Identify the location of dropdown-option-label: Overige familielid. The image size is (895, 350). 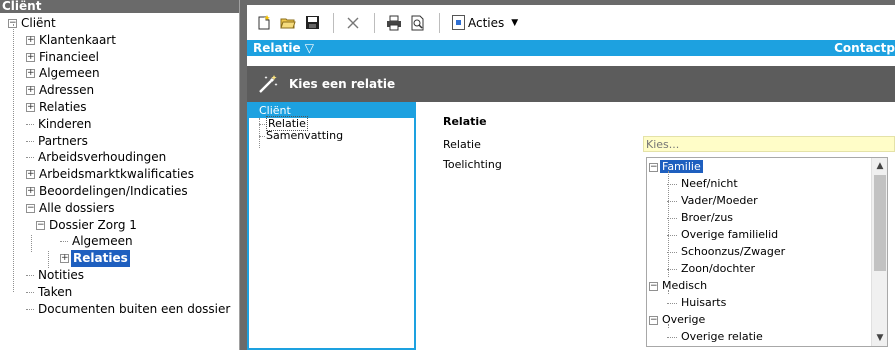
(730, 234).